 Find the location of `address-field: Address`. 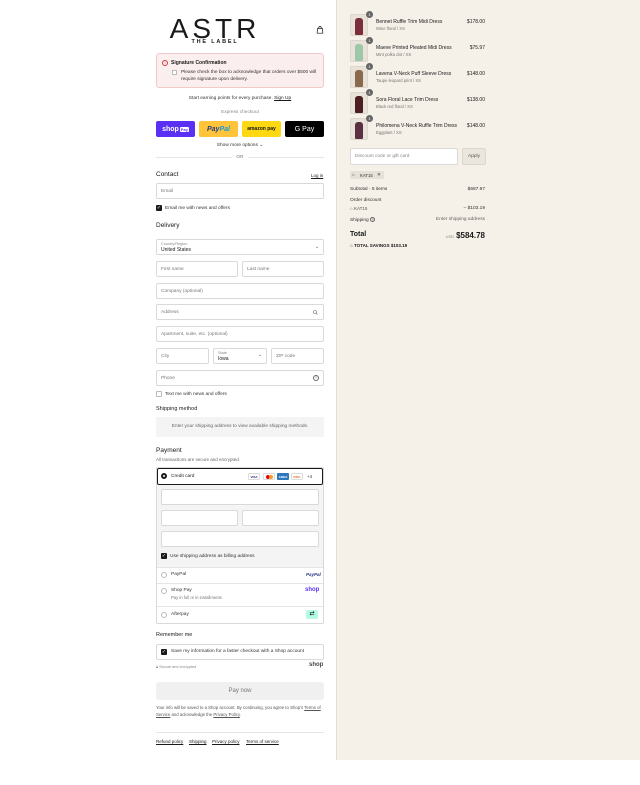

address-field: Address is located at coordinates (240, 312).